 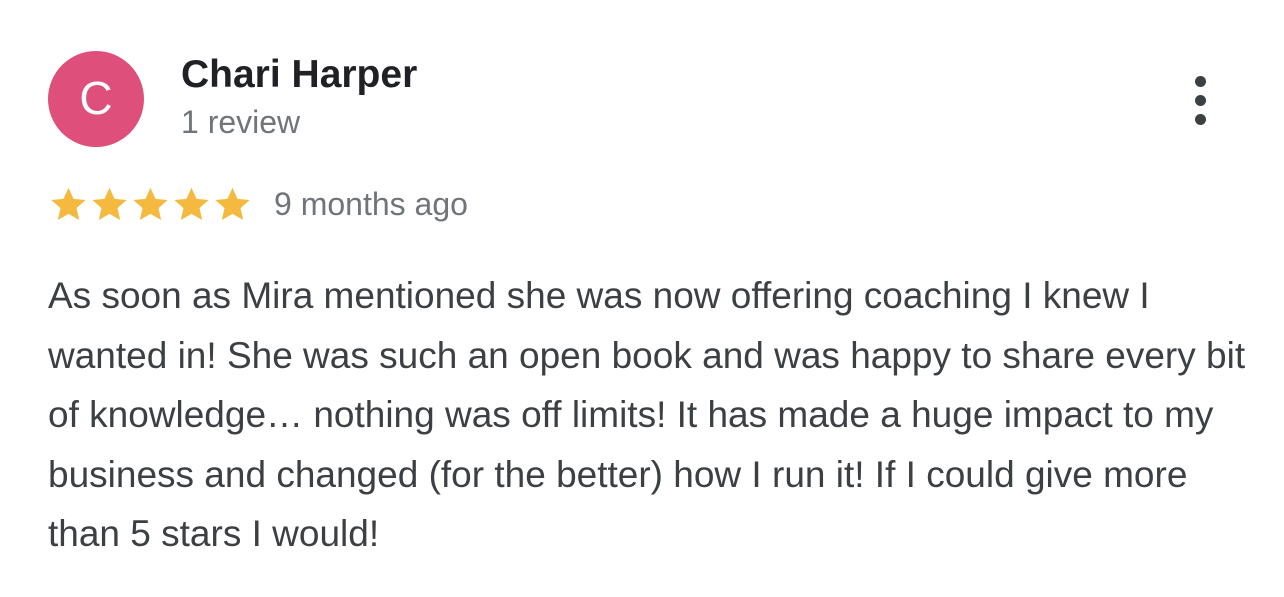 What do you see at coordinates (258, 204) in the screenshot?
I see `rating-row: 9 months ago` at bounding box center [258, 204].